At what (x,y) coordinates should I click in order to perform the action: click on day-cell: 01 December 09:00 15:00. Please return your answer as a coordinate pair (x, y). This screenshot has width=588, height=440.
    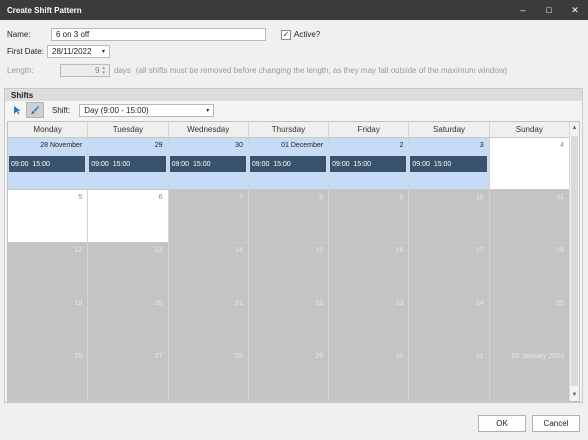
    Looking at the image, I should click on (289, 164).